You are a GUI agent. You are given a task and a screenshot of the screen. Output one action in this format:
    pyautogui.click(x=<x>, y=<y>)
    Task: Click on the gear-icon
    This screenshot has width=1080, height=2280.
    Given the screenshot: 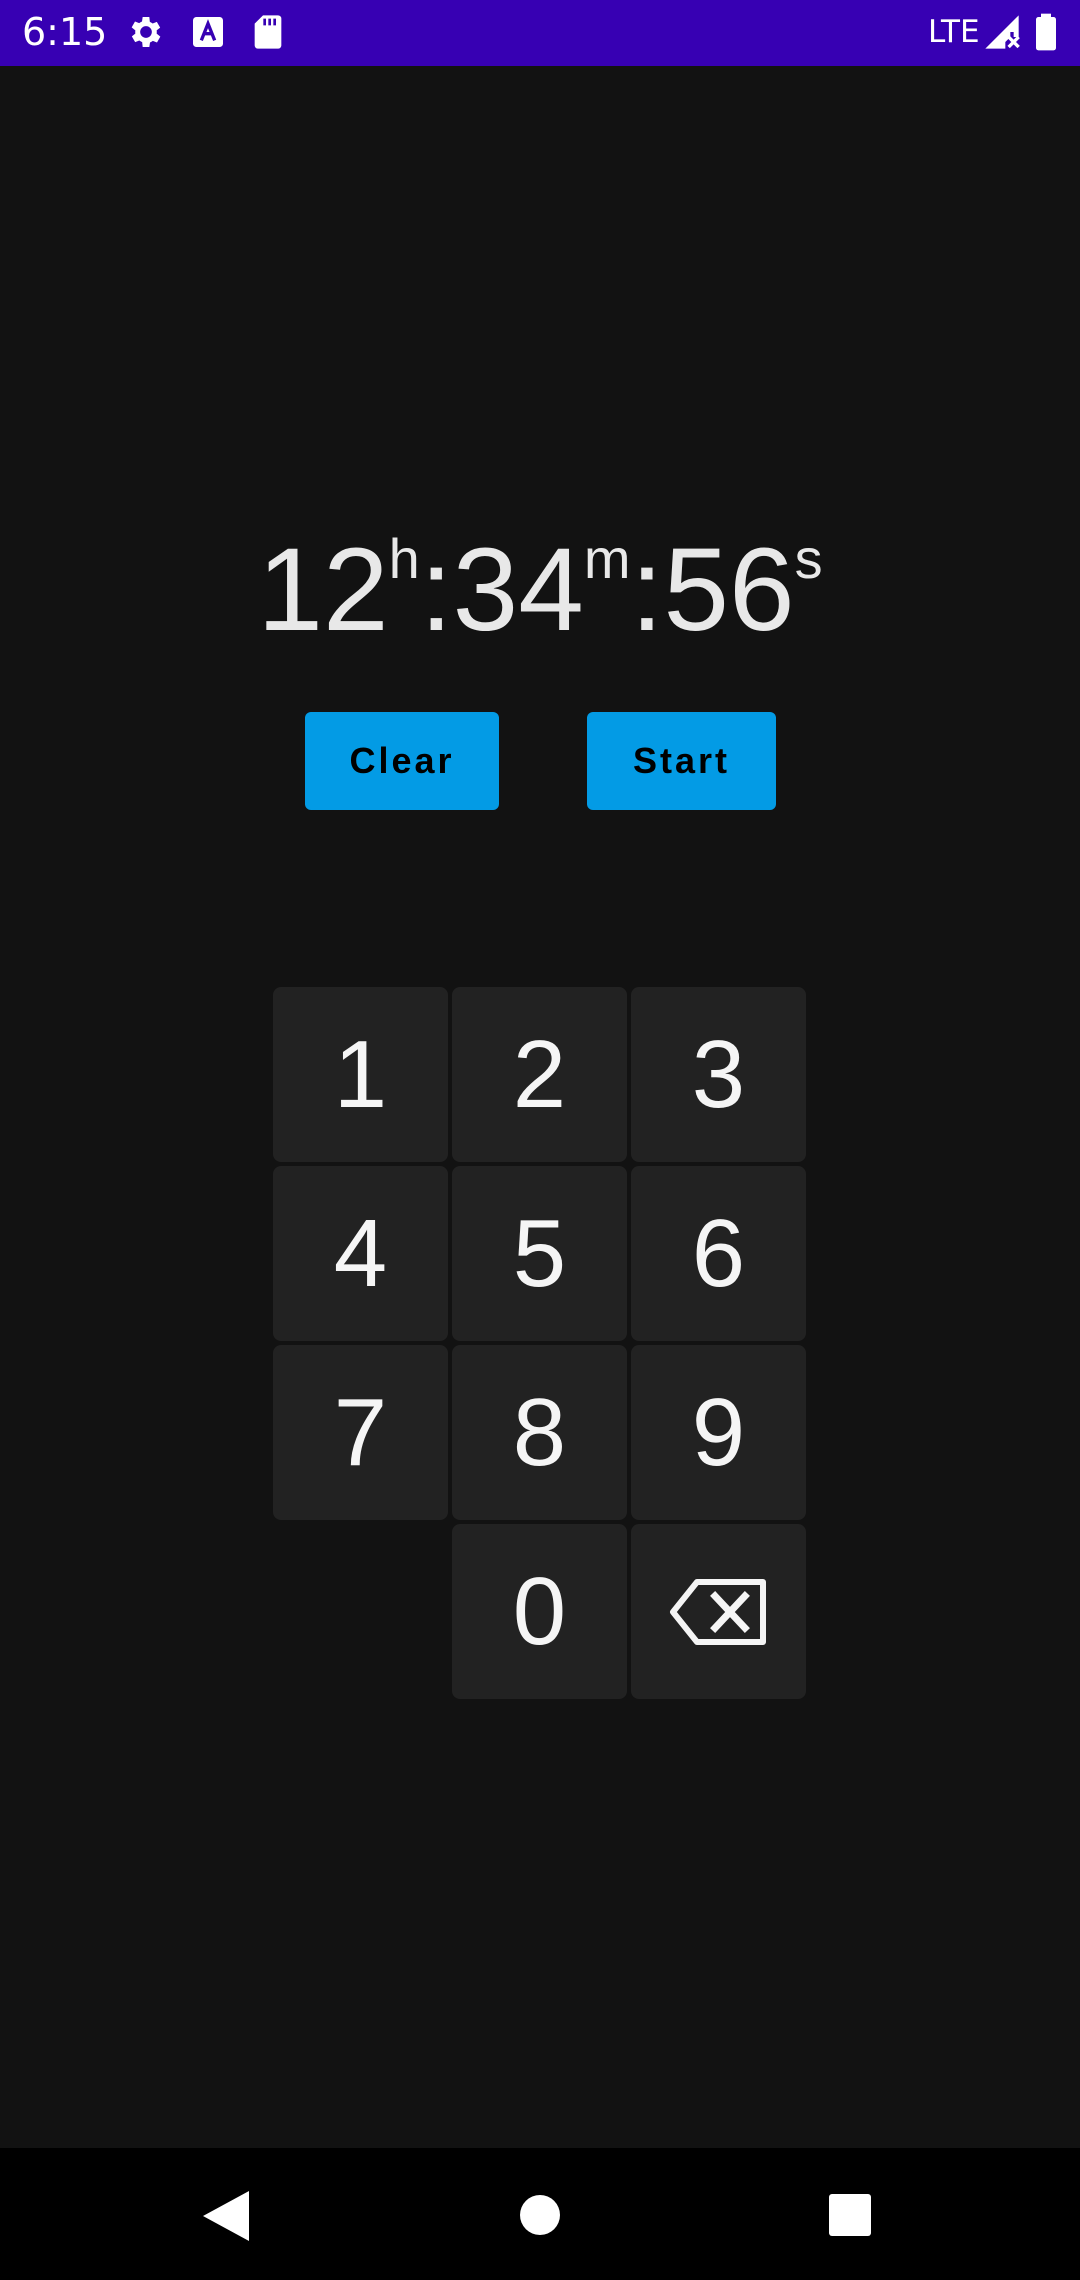 What is the action you would take?
    pyautogui.click(x=146, y=32)
    